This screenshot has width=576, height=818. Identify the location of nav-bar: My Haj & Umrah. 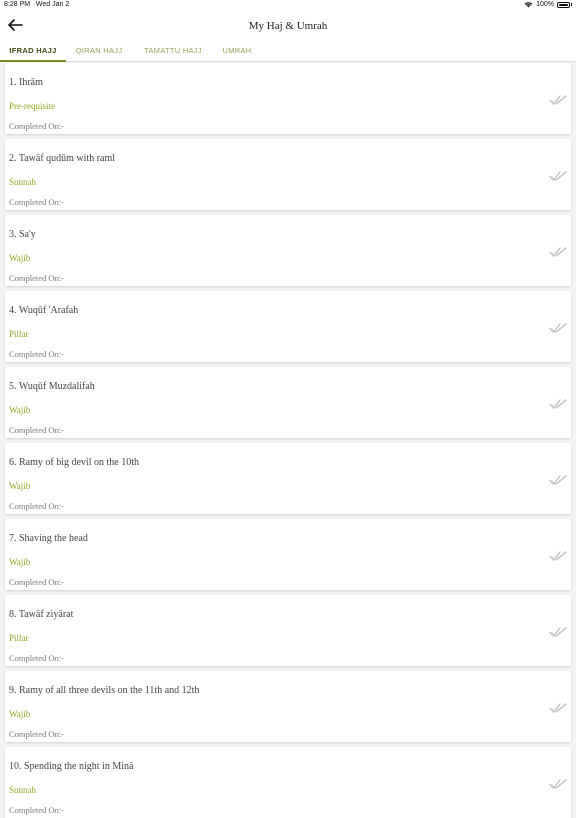
(288, 26).